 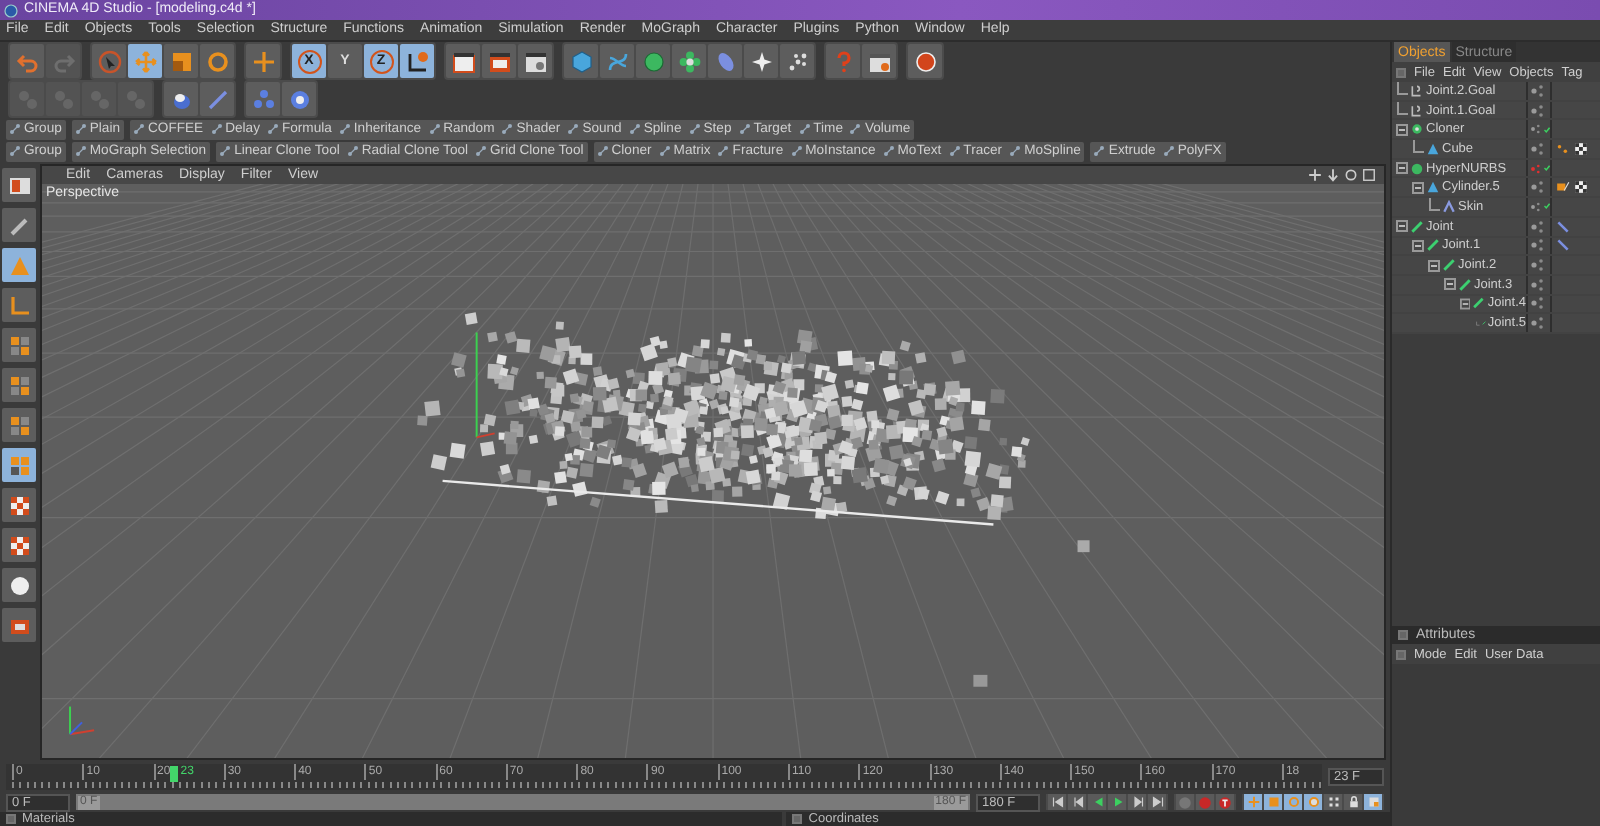 What do you see at coordinates (82, 720) in the screenshot?
I see `axis-gizmo-icon` at bounding box center [82, 720].